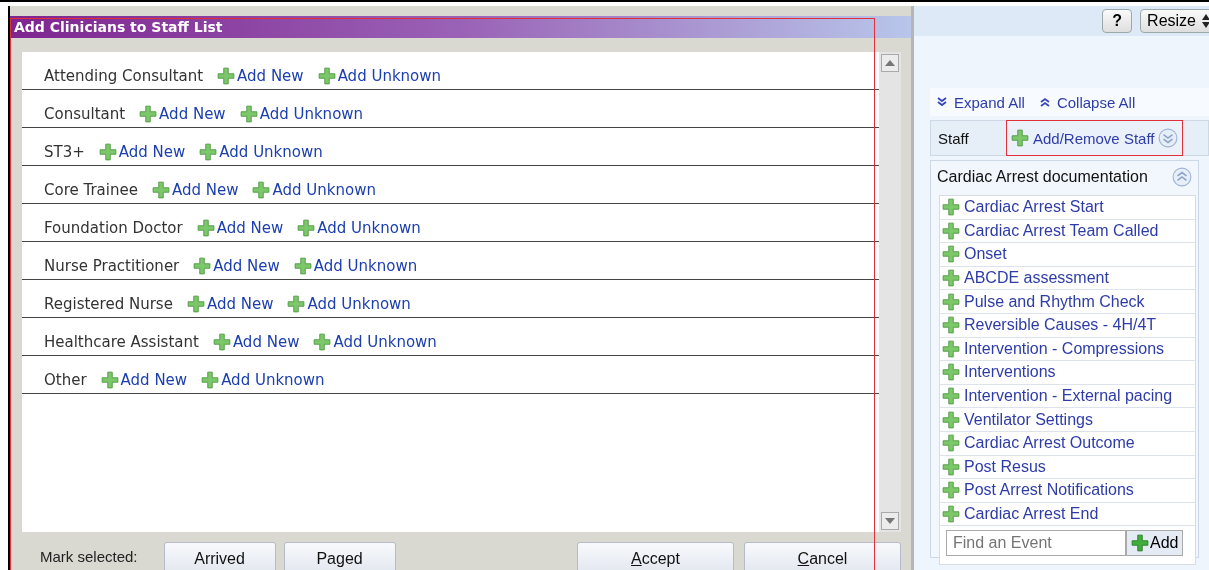 Image resolution: width=1209 pixels, height=570 pixels. Describe the element at coordinates (890, 63) in the screenshot. I see `scroll-up-icon` at that location.